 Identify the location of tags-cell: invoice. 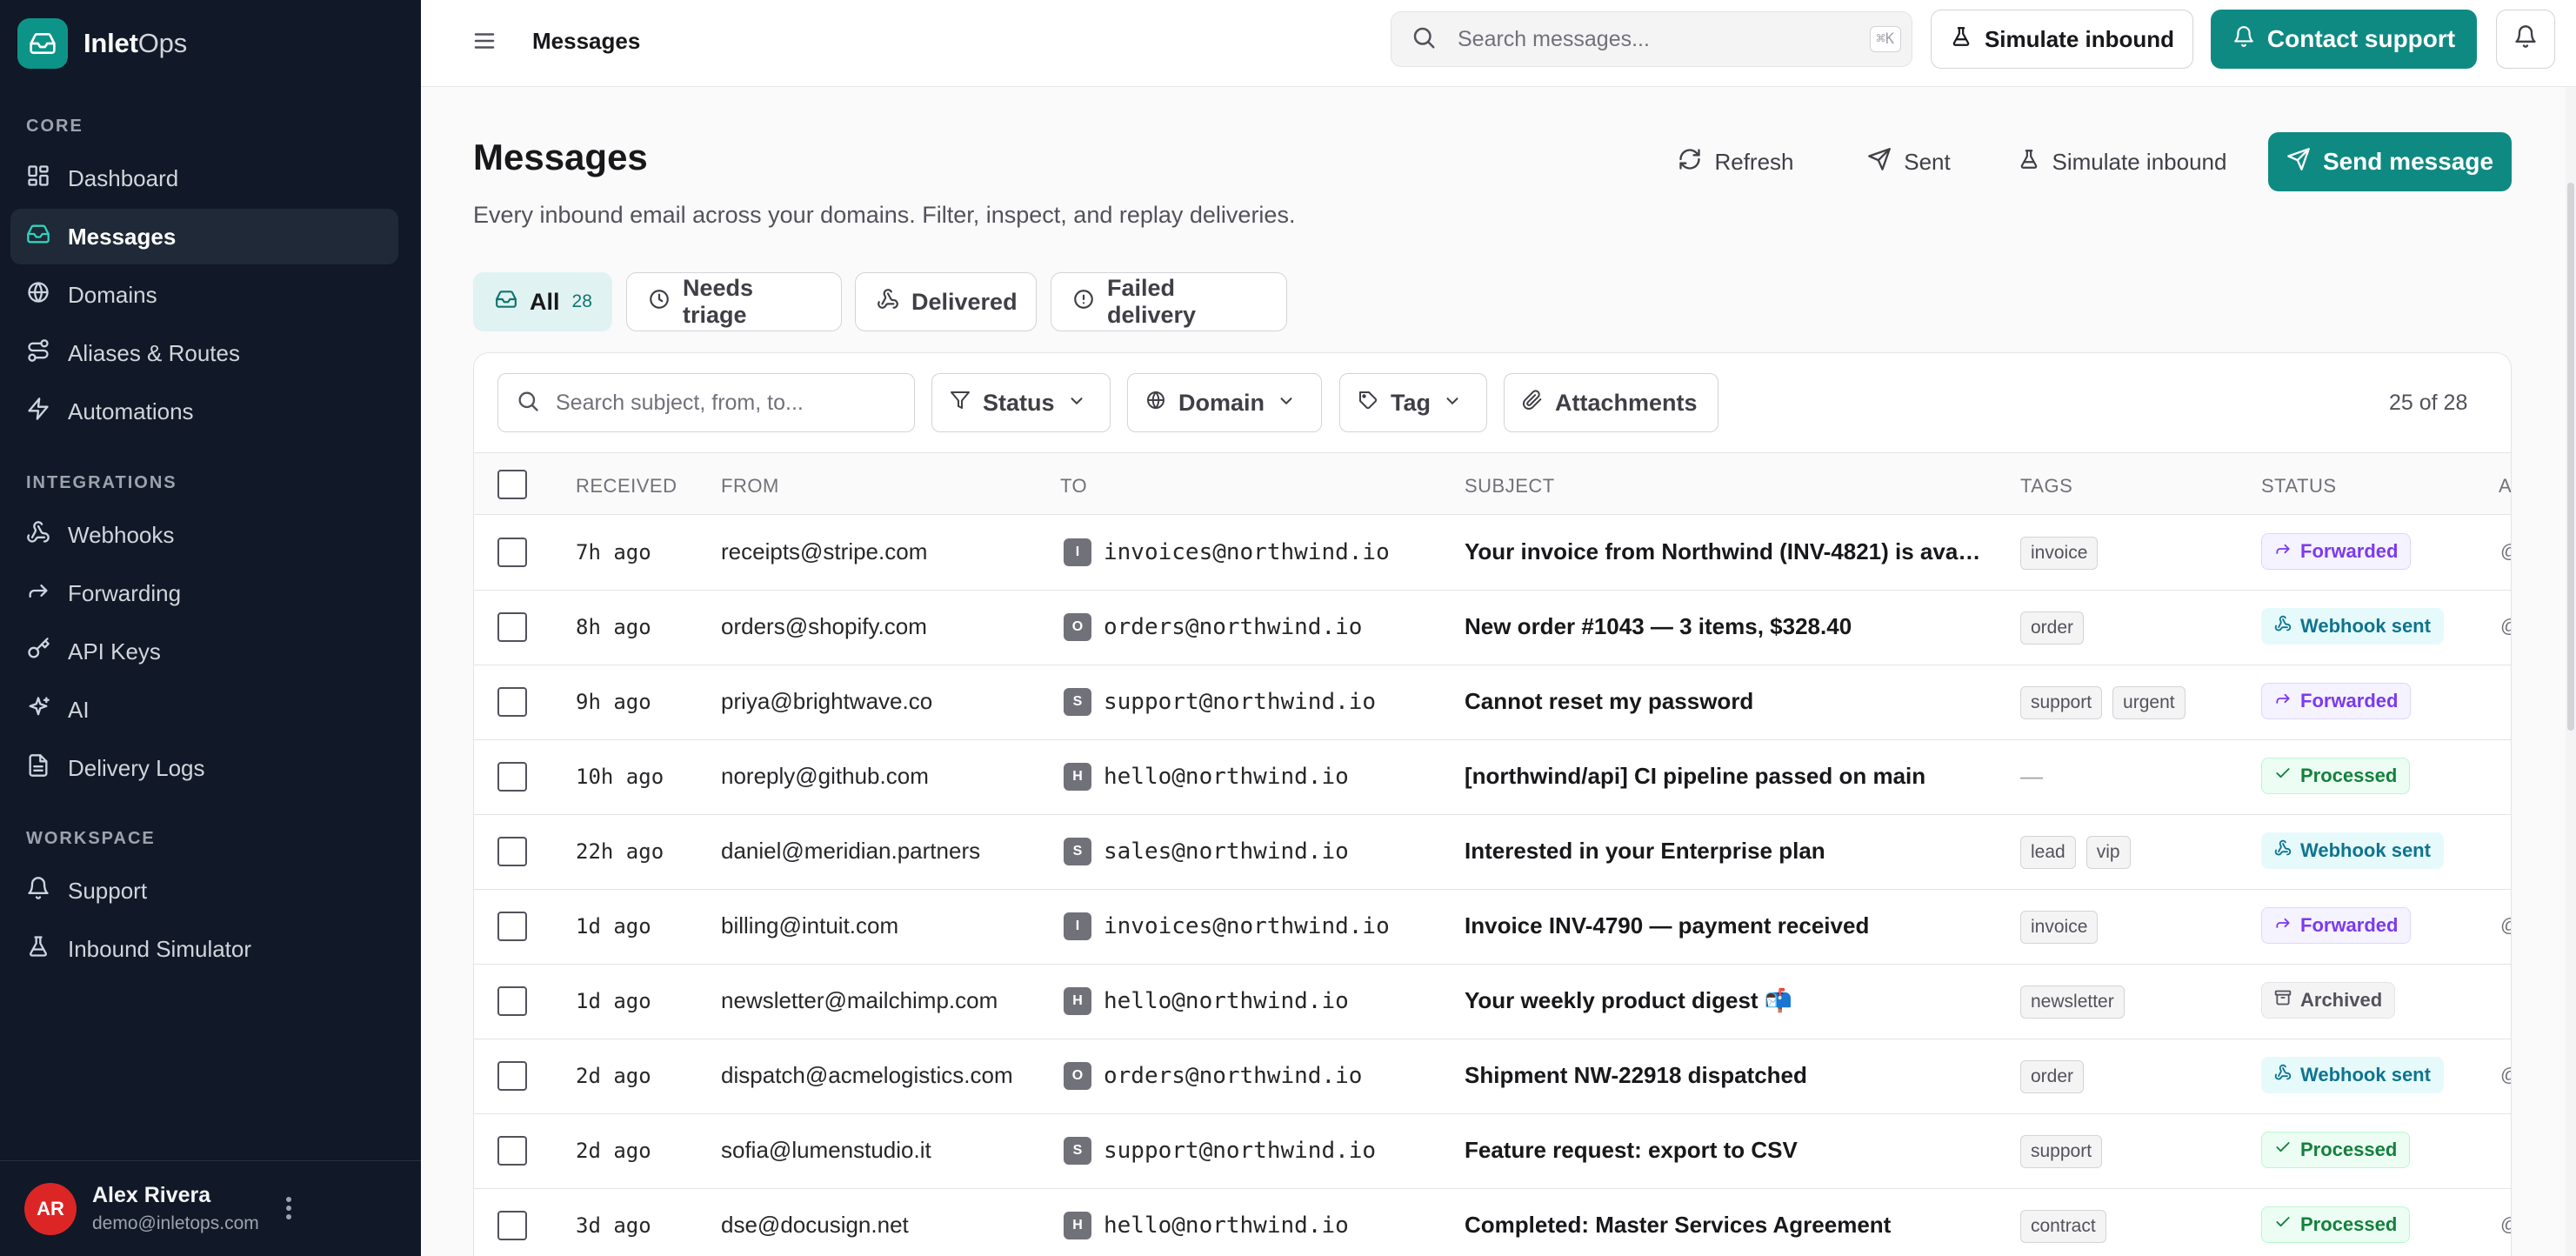
(2059, 553).